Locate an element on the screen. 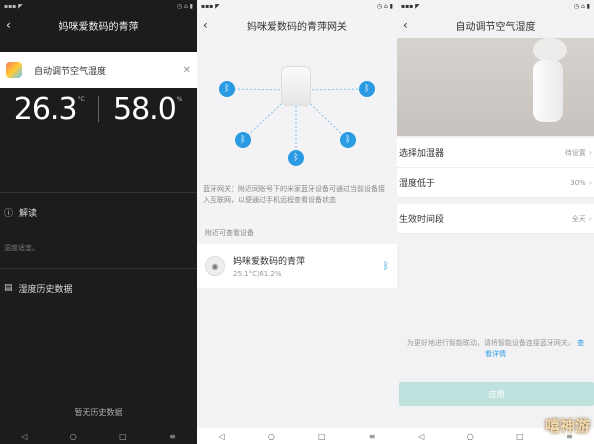  page-title: 妈咪爱数码的青萍 is located at coordinates (98, 27).